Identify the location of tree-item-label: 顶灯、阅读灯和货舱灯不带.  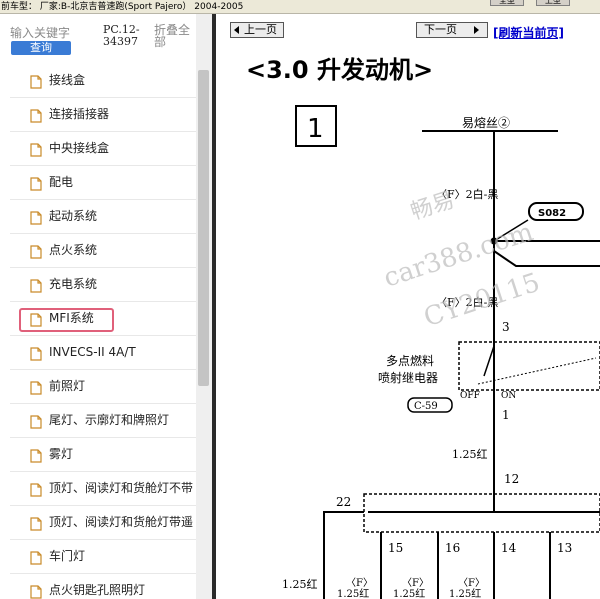
(121, 488).